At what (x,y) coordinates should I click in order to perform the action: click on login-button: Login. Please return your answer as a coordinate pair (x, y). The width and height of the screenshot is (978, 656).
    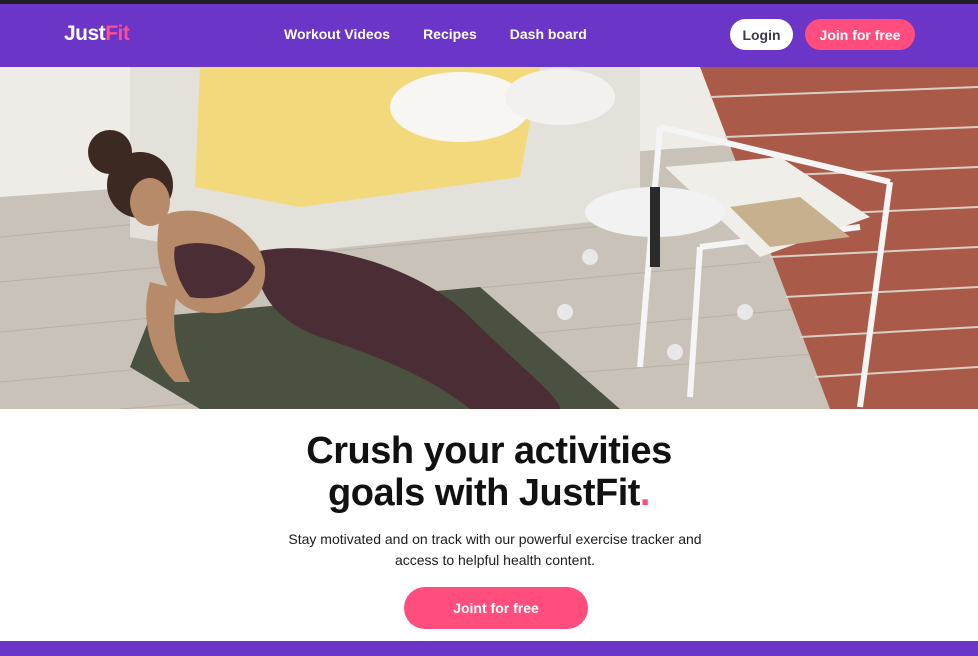
    Looking at the image, I should click on (761, 34).